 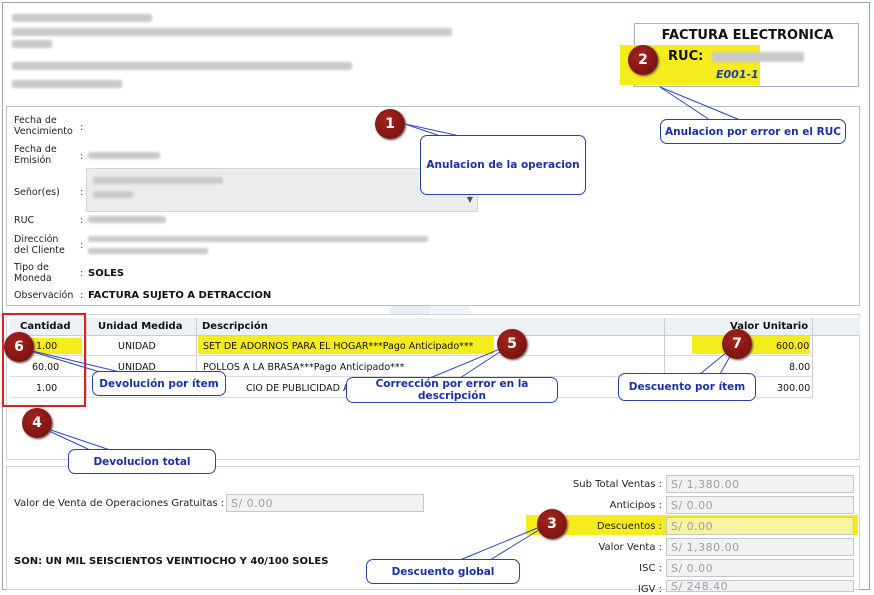 I want to click on fecha-vencimiento-label: Fecha de Vencimiento, so click(x=43, y=126).